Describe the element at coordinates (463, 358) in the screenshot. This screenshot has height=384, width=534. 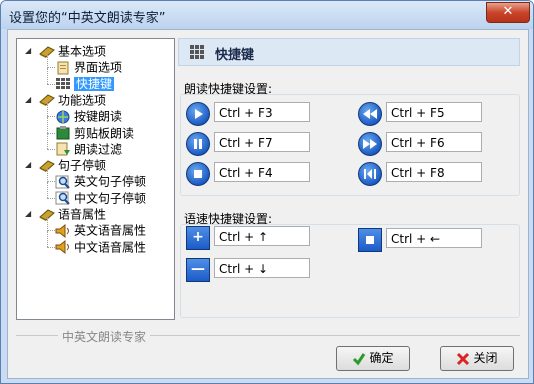
I see `close-icon` at that location.